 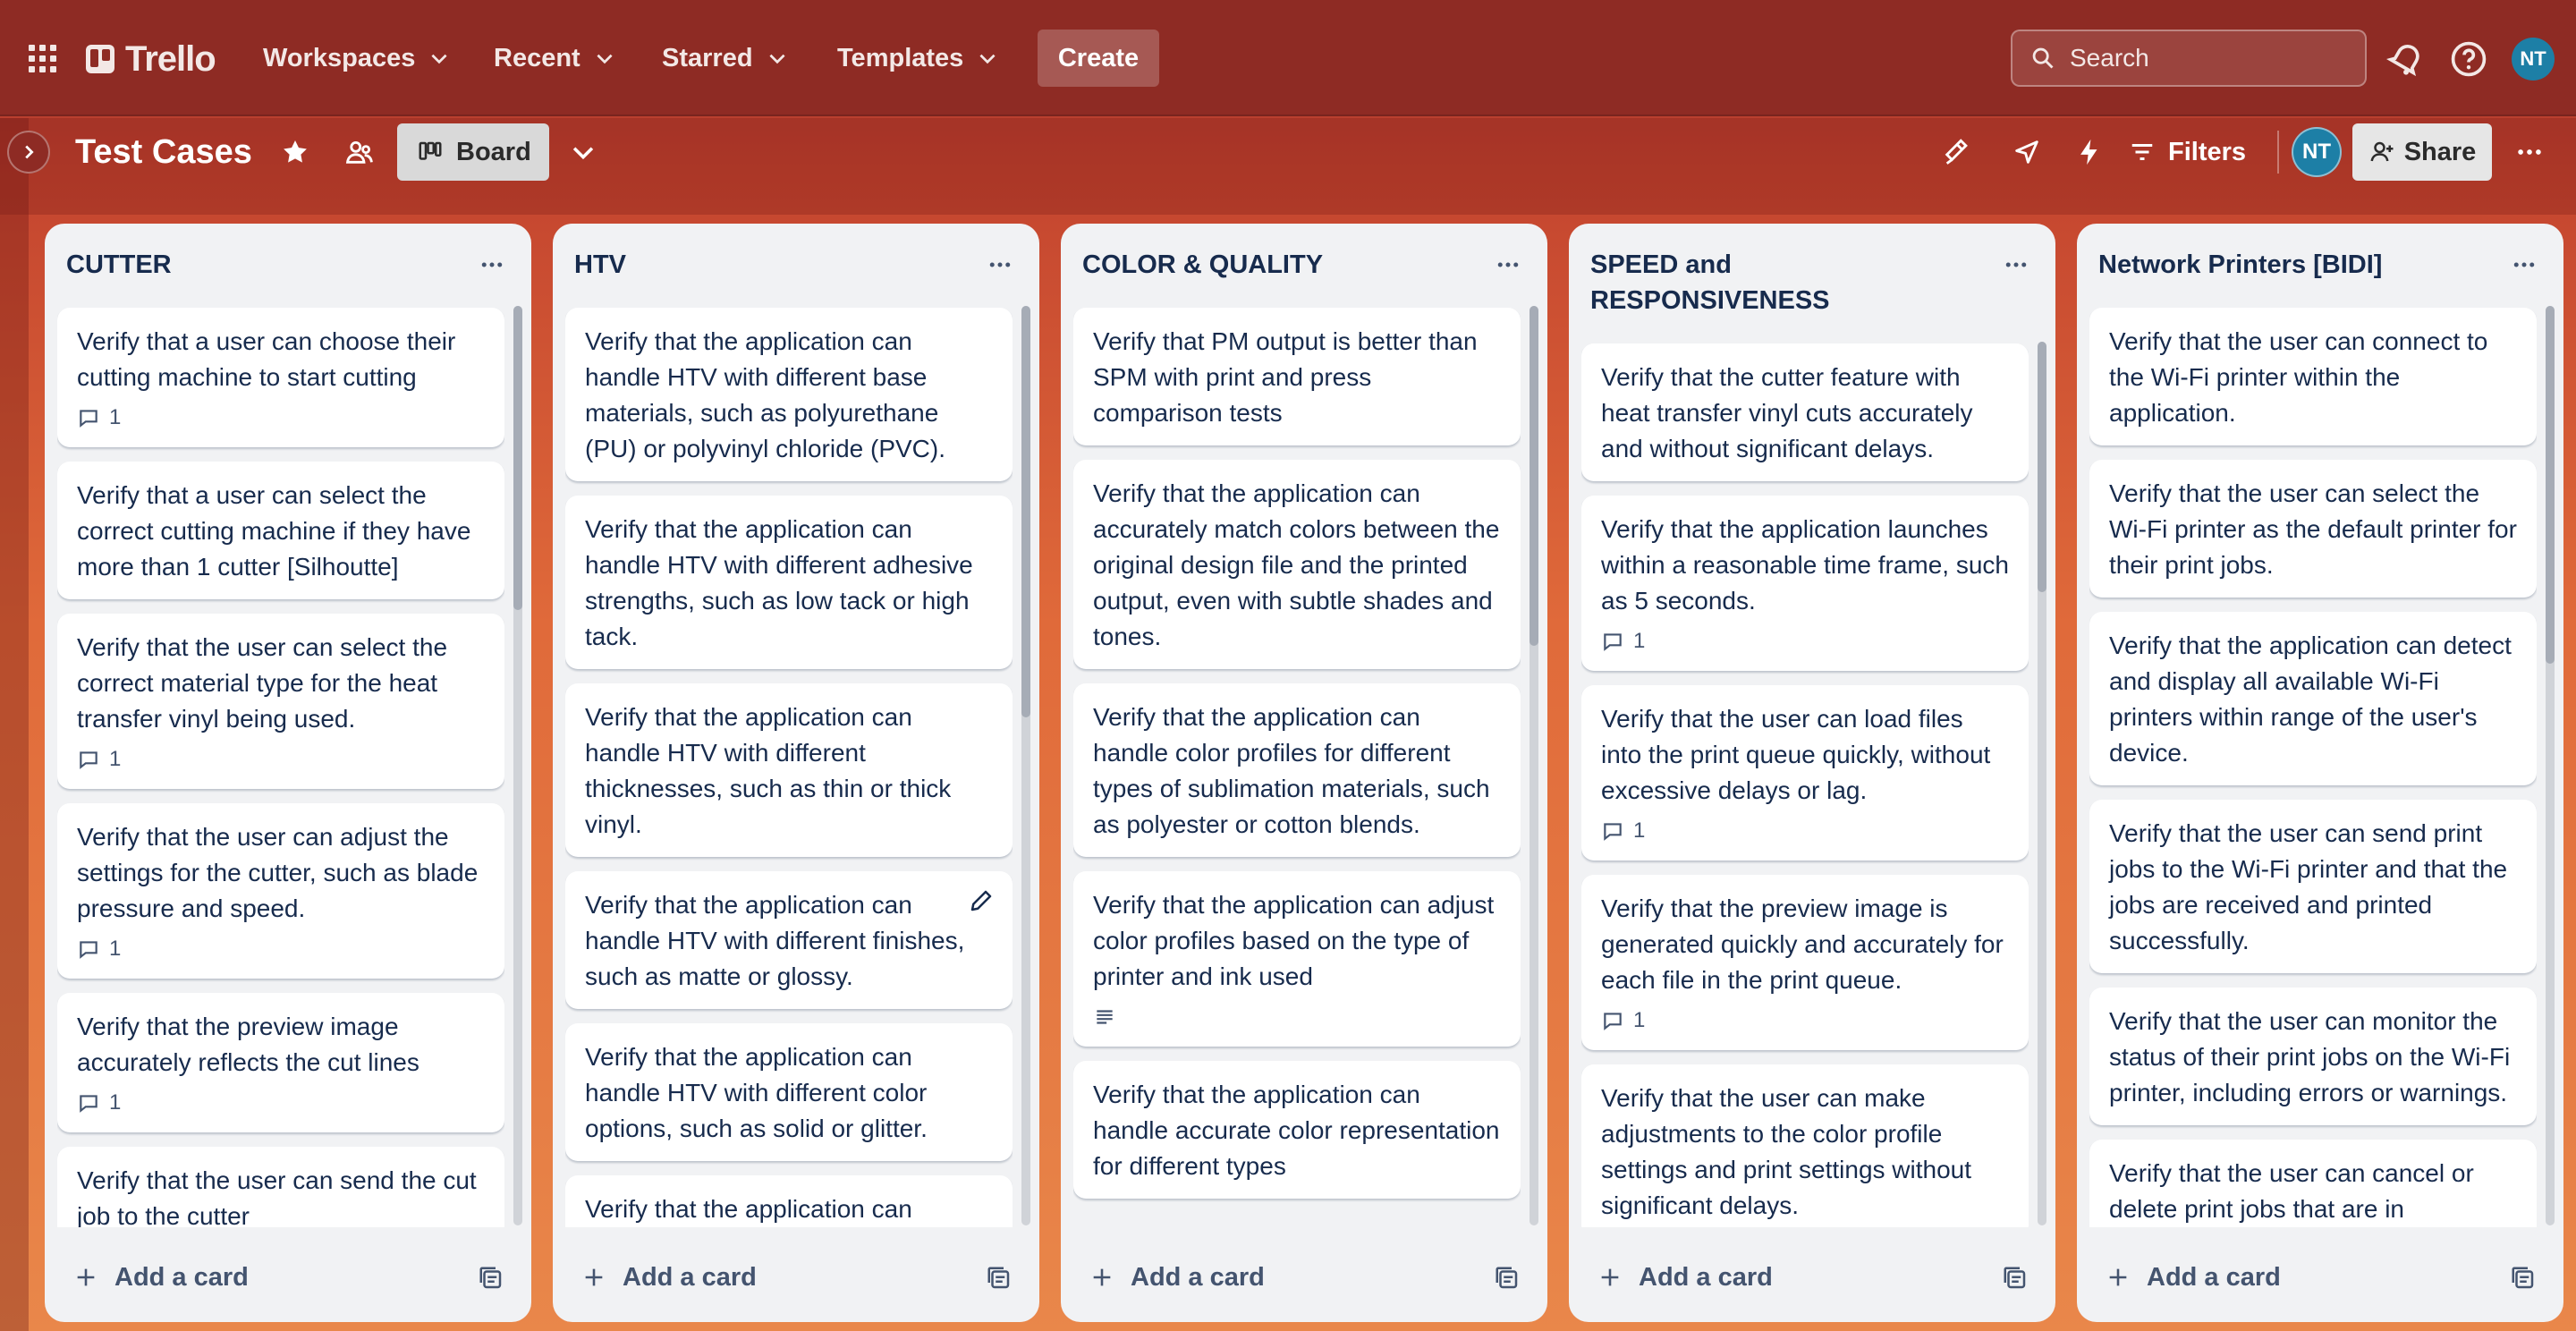 What do you see at coordinates (1957, 152) in the screenshot?
I see `power-ups-icon` at bounding box center [1957, 152].